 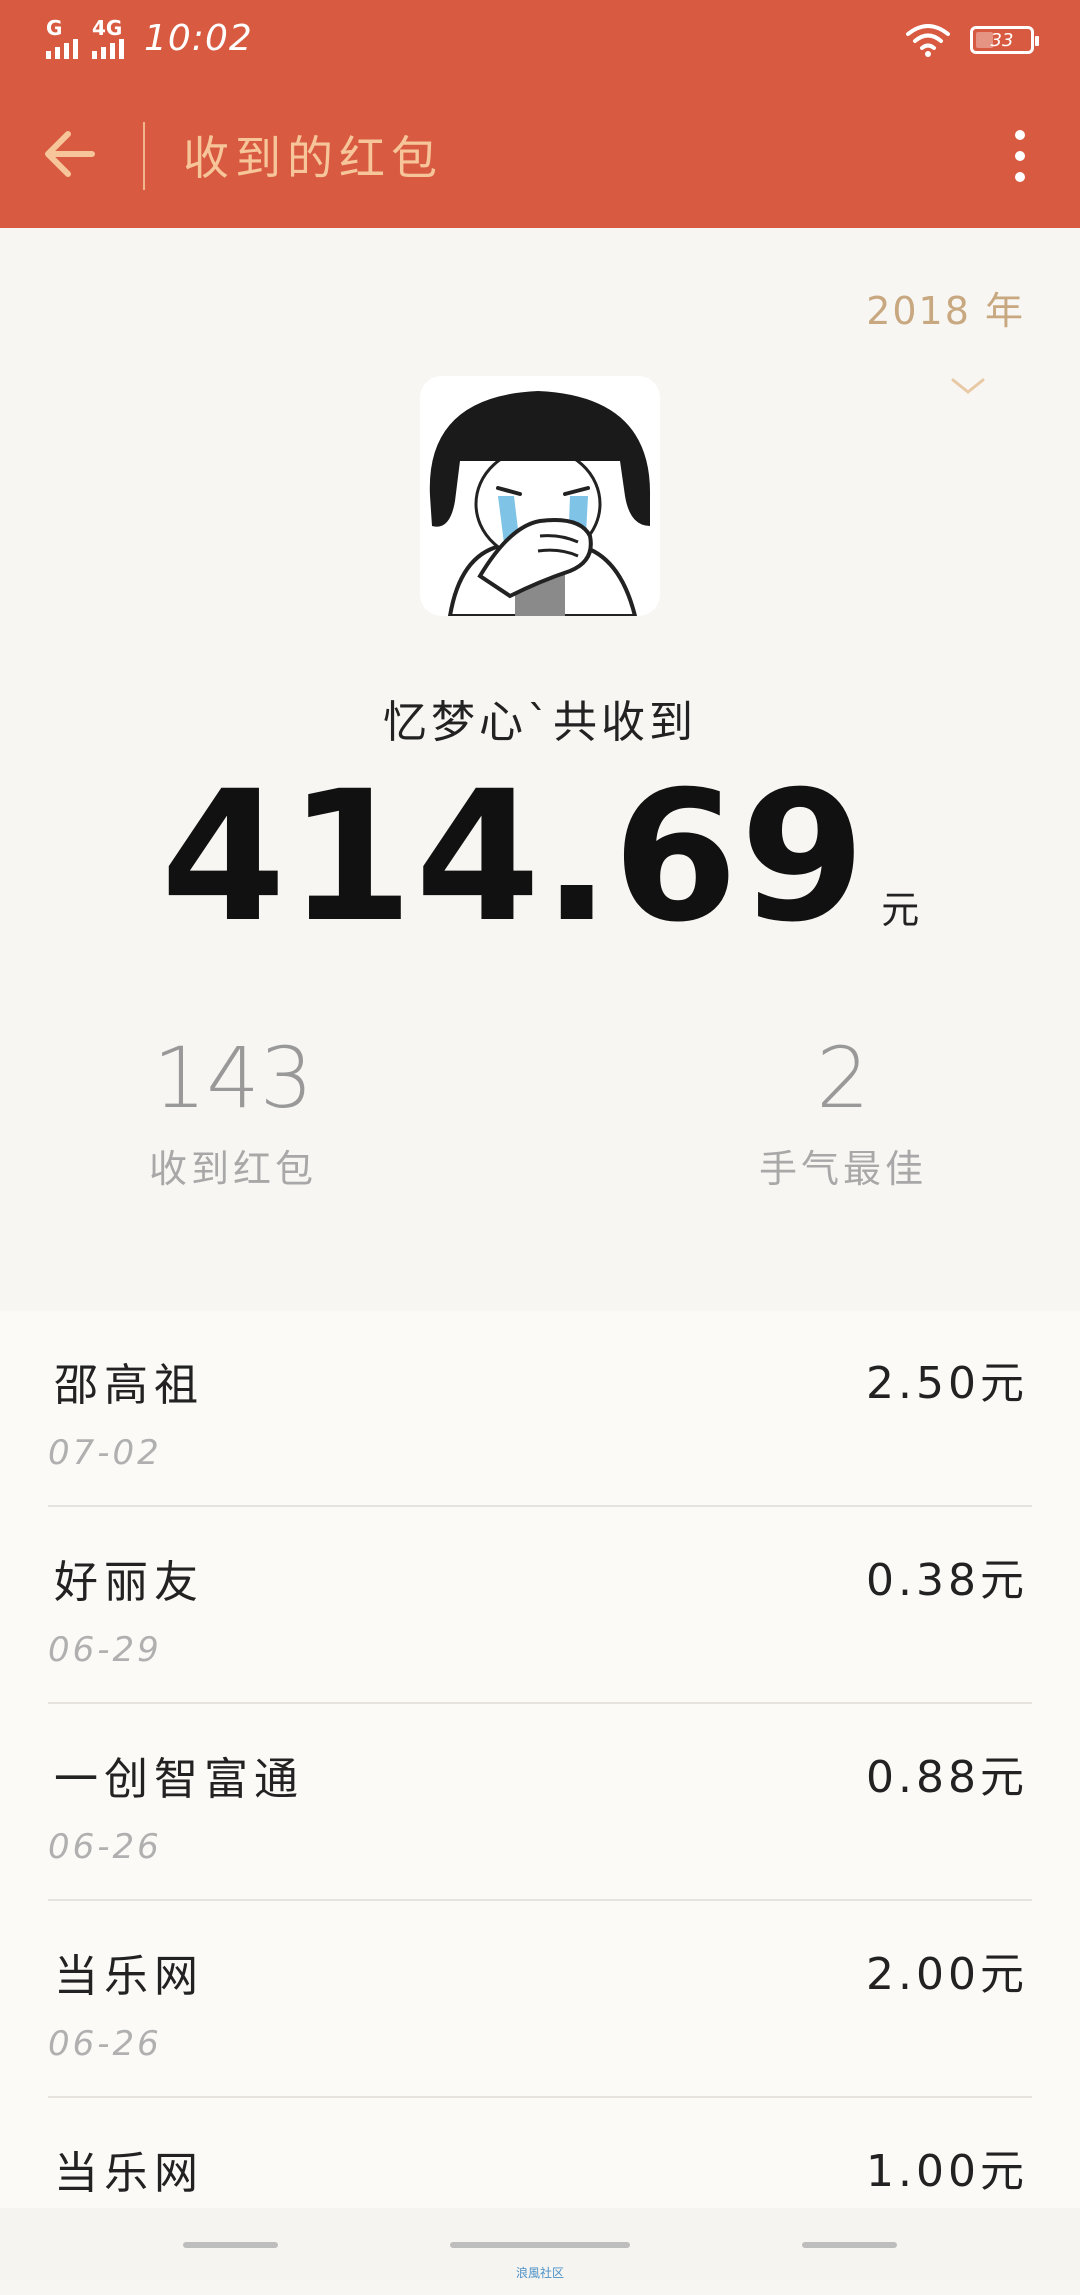 What do you see at coordinates (105, 1453) in the screenshot?
I see `record-date: 07-02` at bounding box center [105, 1453].